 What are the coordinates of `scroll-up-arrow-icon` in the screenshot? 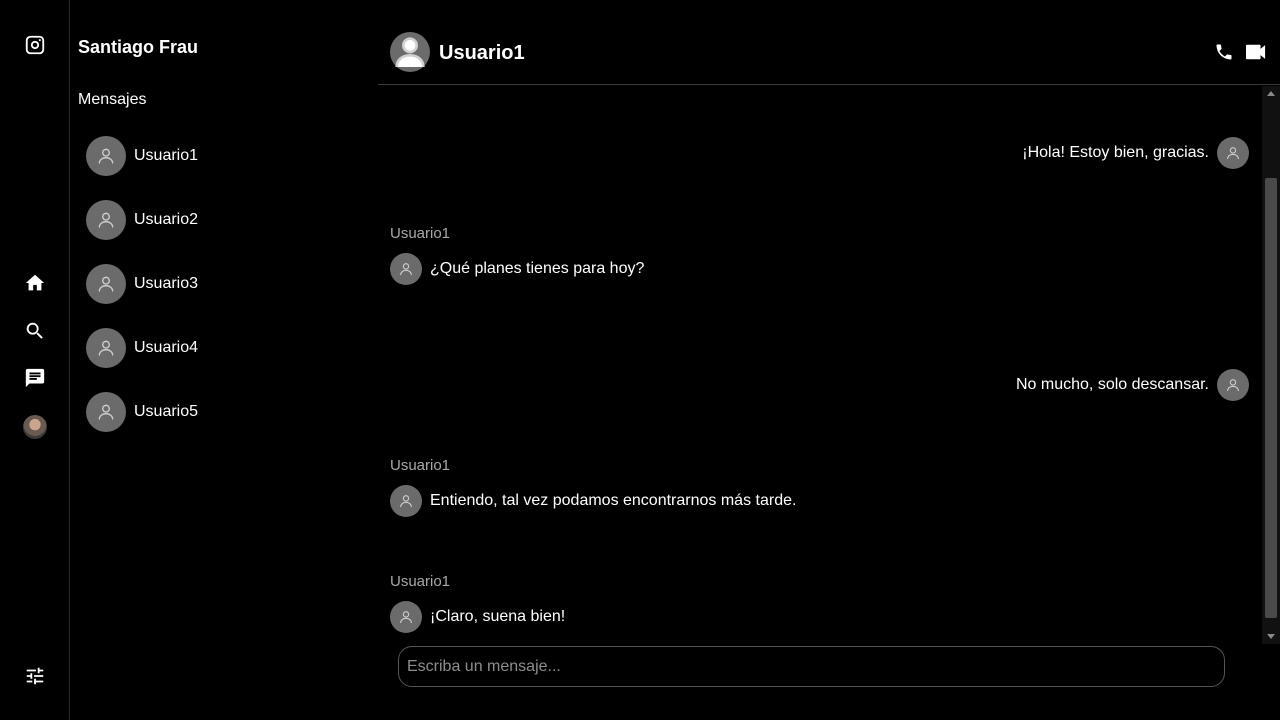 It's located at (1271, 93).